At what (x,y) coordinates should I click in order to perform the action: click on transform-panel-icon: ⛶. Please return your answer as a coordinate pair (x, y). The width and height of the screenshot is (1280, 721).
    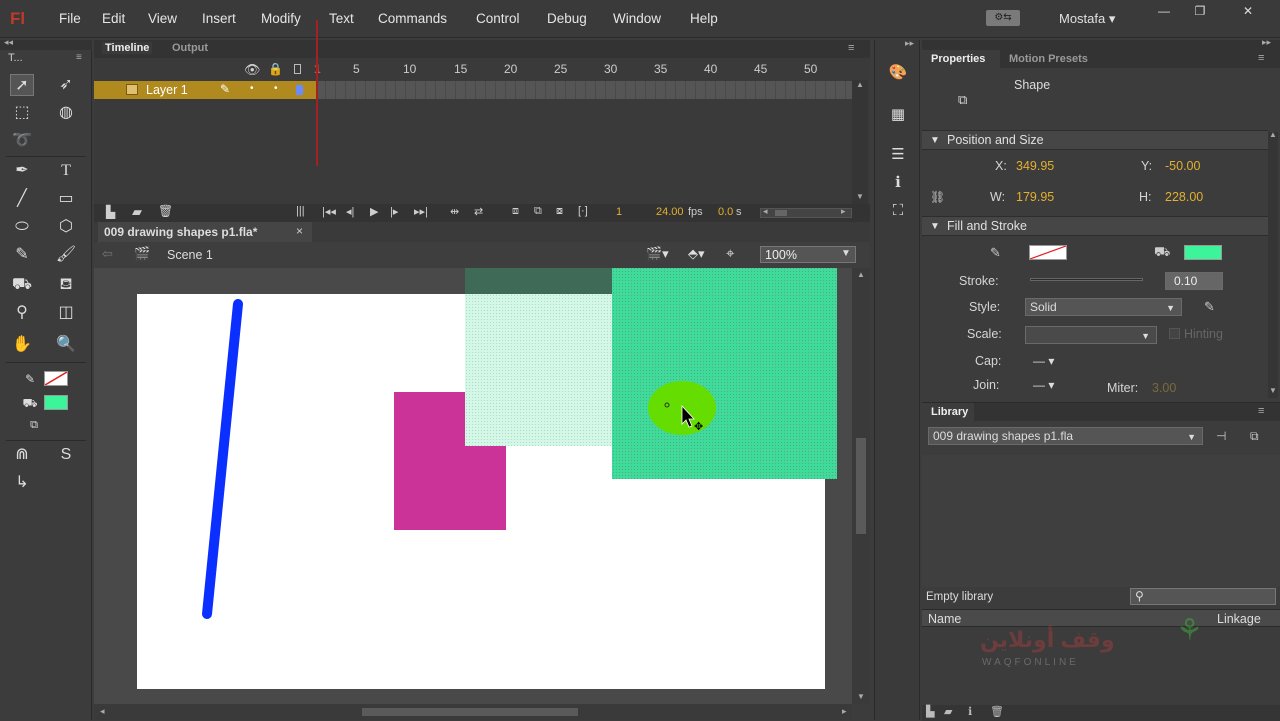
    Looking at the image, I should click on (898, 211).